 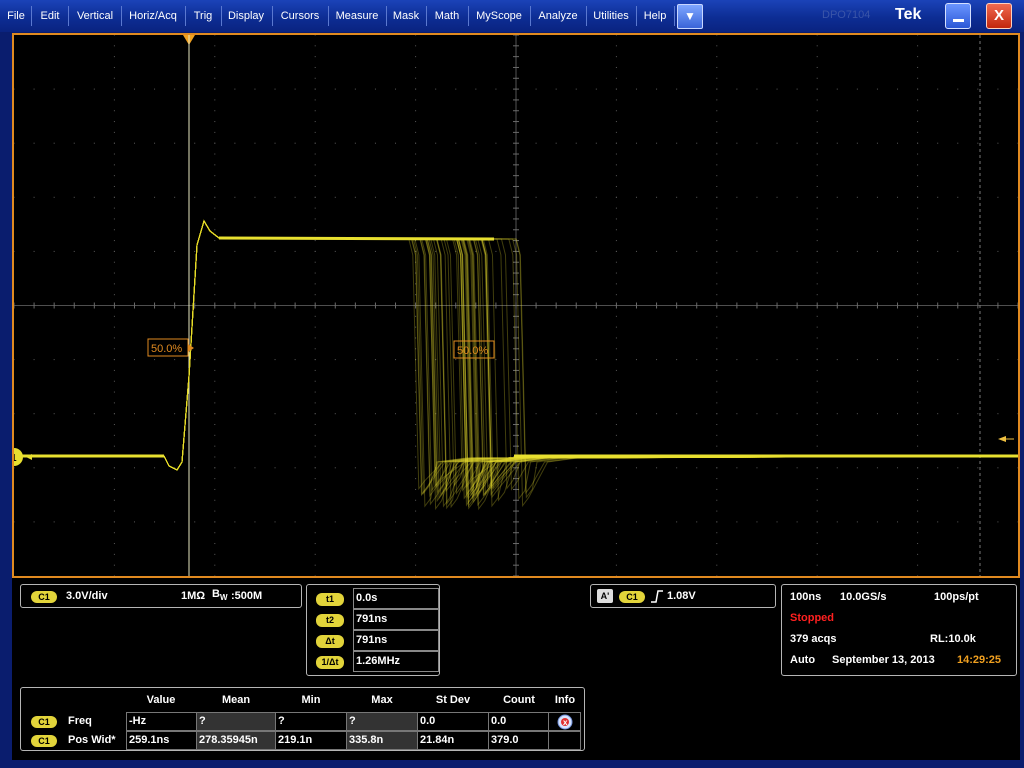 I want to click on menu-display: Display, so click(x=246, y=16).